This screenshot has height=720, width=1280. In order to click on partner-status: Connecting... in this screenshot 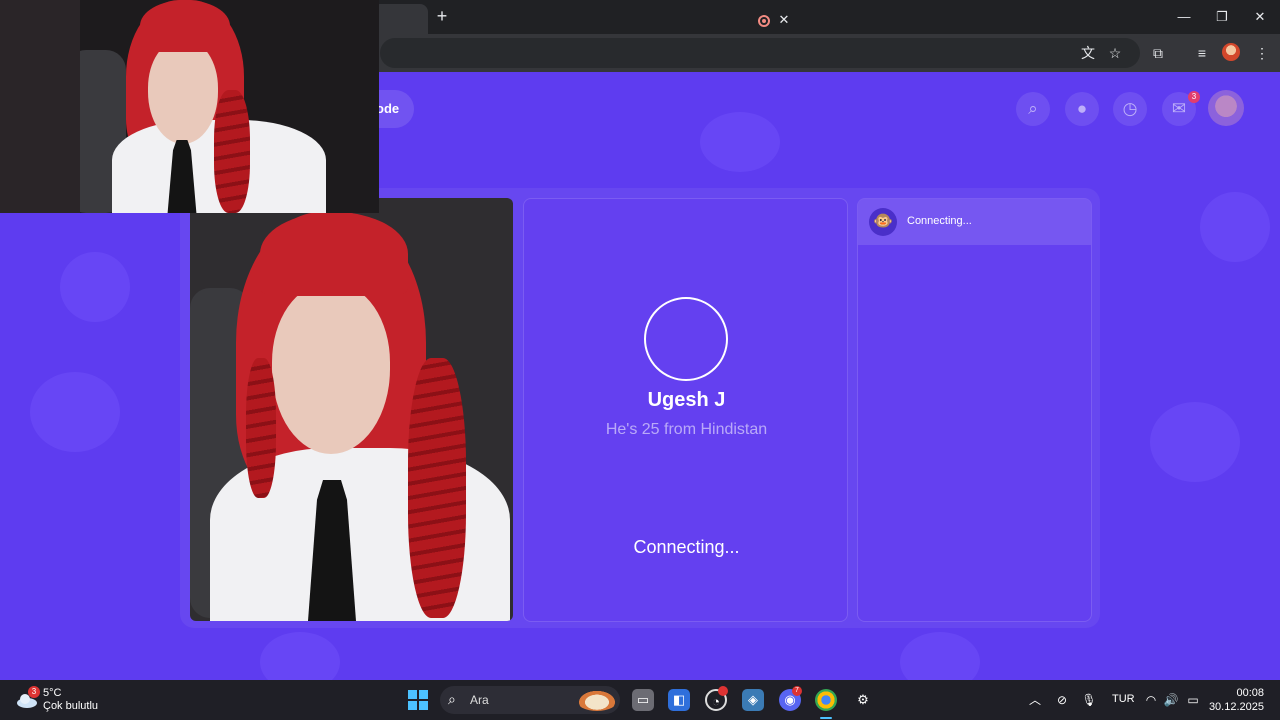, I will do `click(686, 547)`.